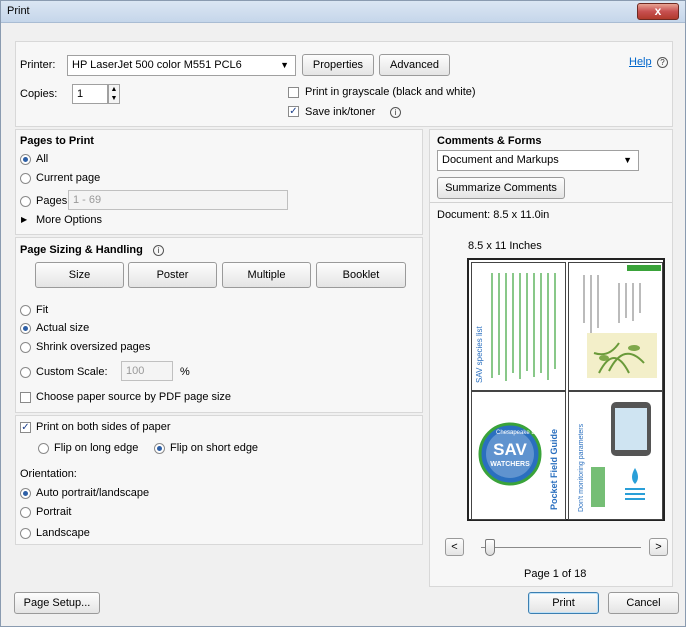 The width and height of the screenshot is (686, 627). What do you see at coordinates (72, 372) in the screenshot?
I see `custom-scale-label: Custom Scale:` at bounding box center [72, 372].